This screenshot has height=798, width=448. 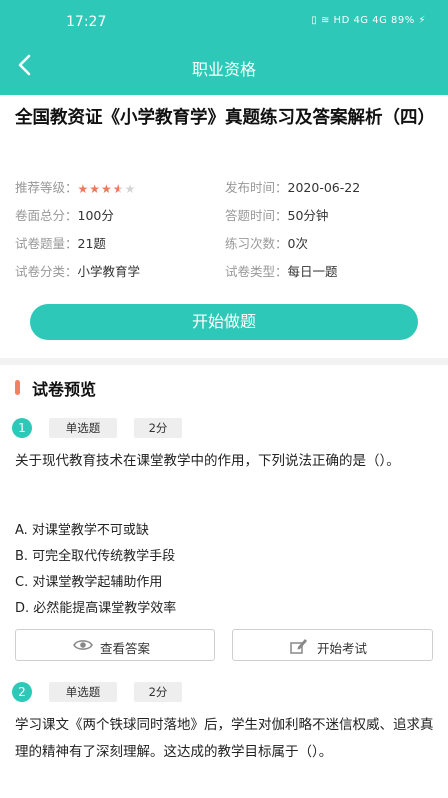 I want to click on practice-value: 0次, so click(x=297, y=243).